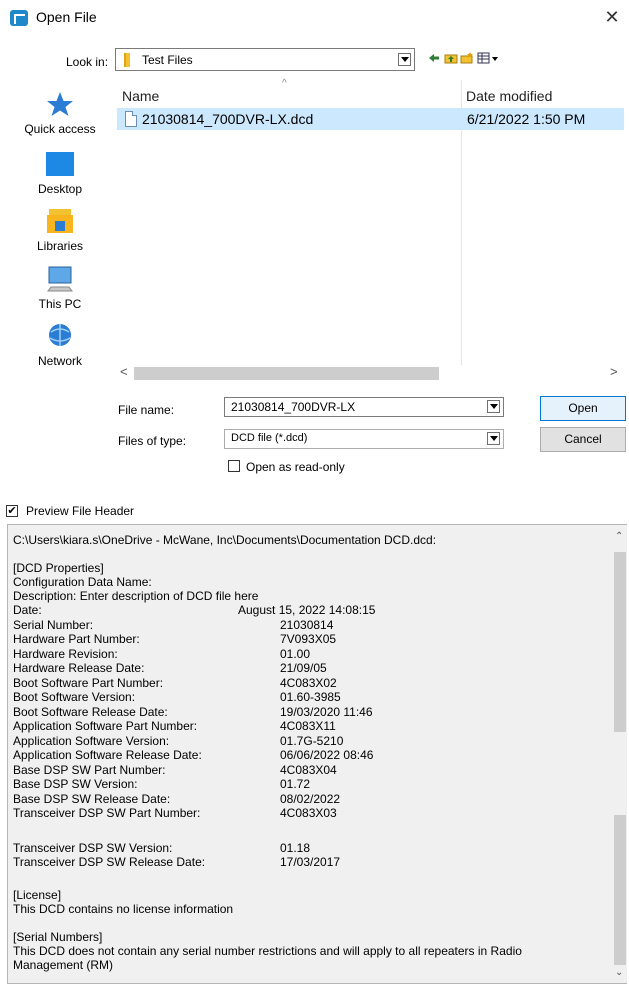 The height and width of the screenshot is (984, 629). What do you see at coordinates (307, 610) in the screenshot?
I see `property-value: August 15, 2022 14:08:15` at bounding box center [307, 610].